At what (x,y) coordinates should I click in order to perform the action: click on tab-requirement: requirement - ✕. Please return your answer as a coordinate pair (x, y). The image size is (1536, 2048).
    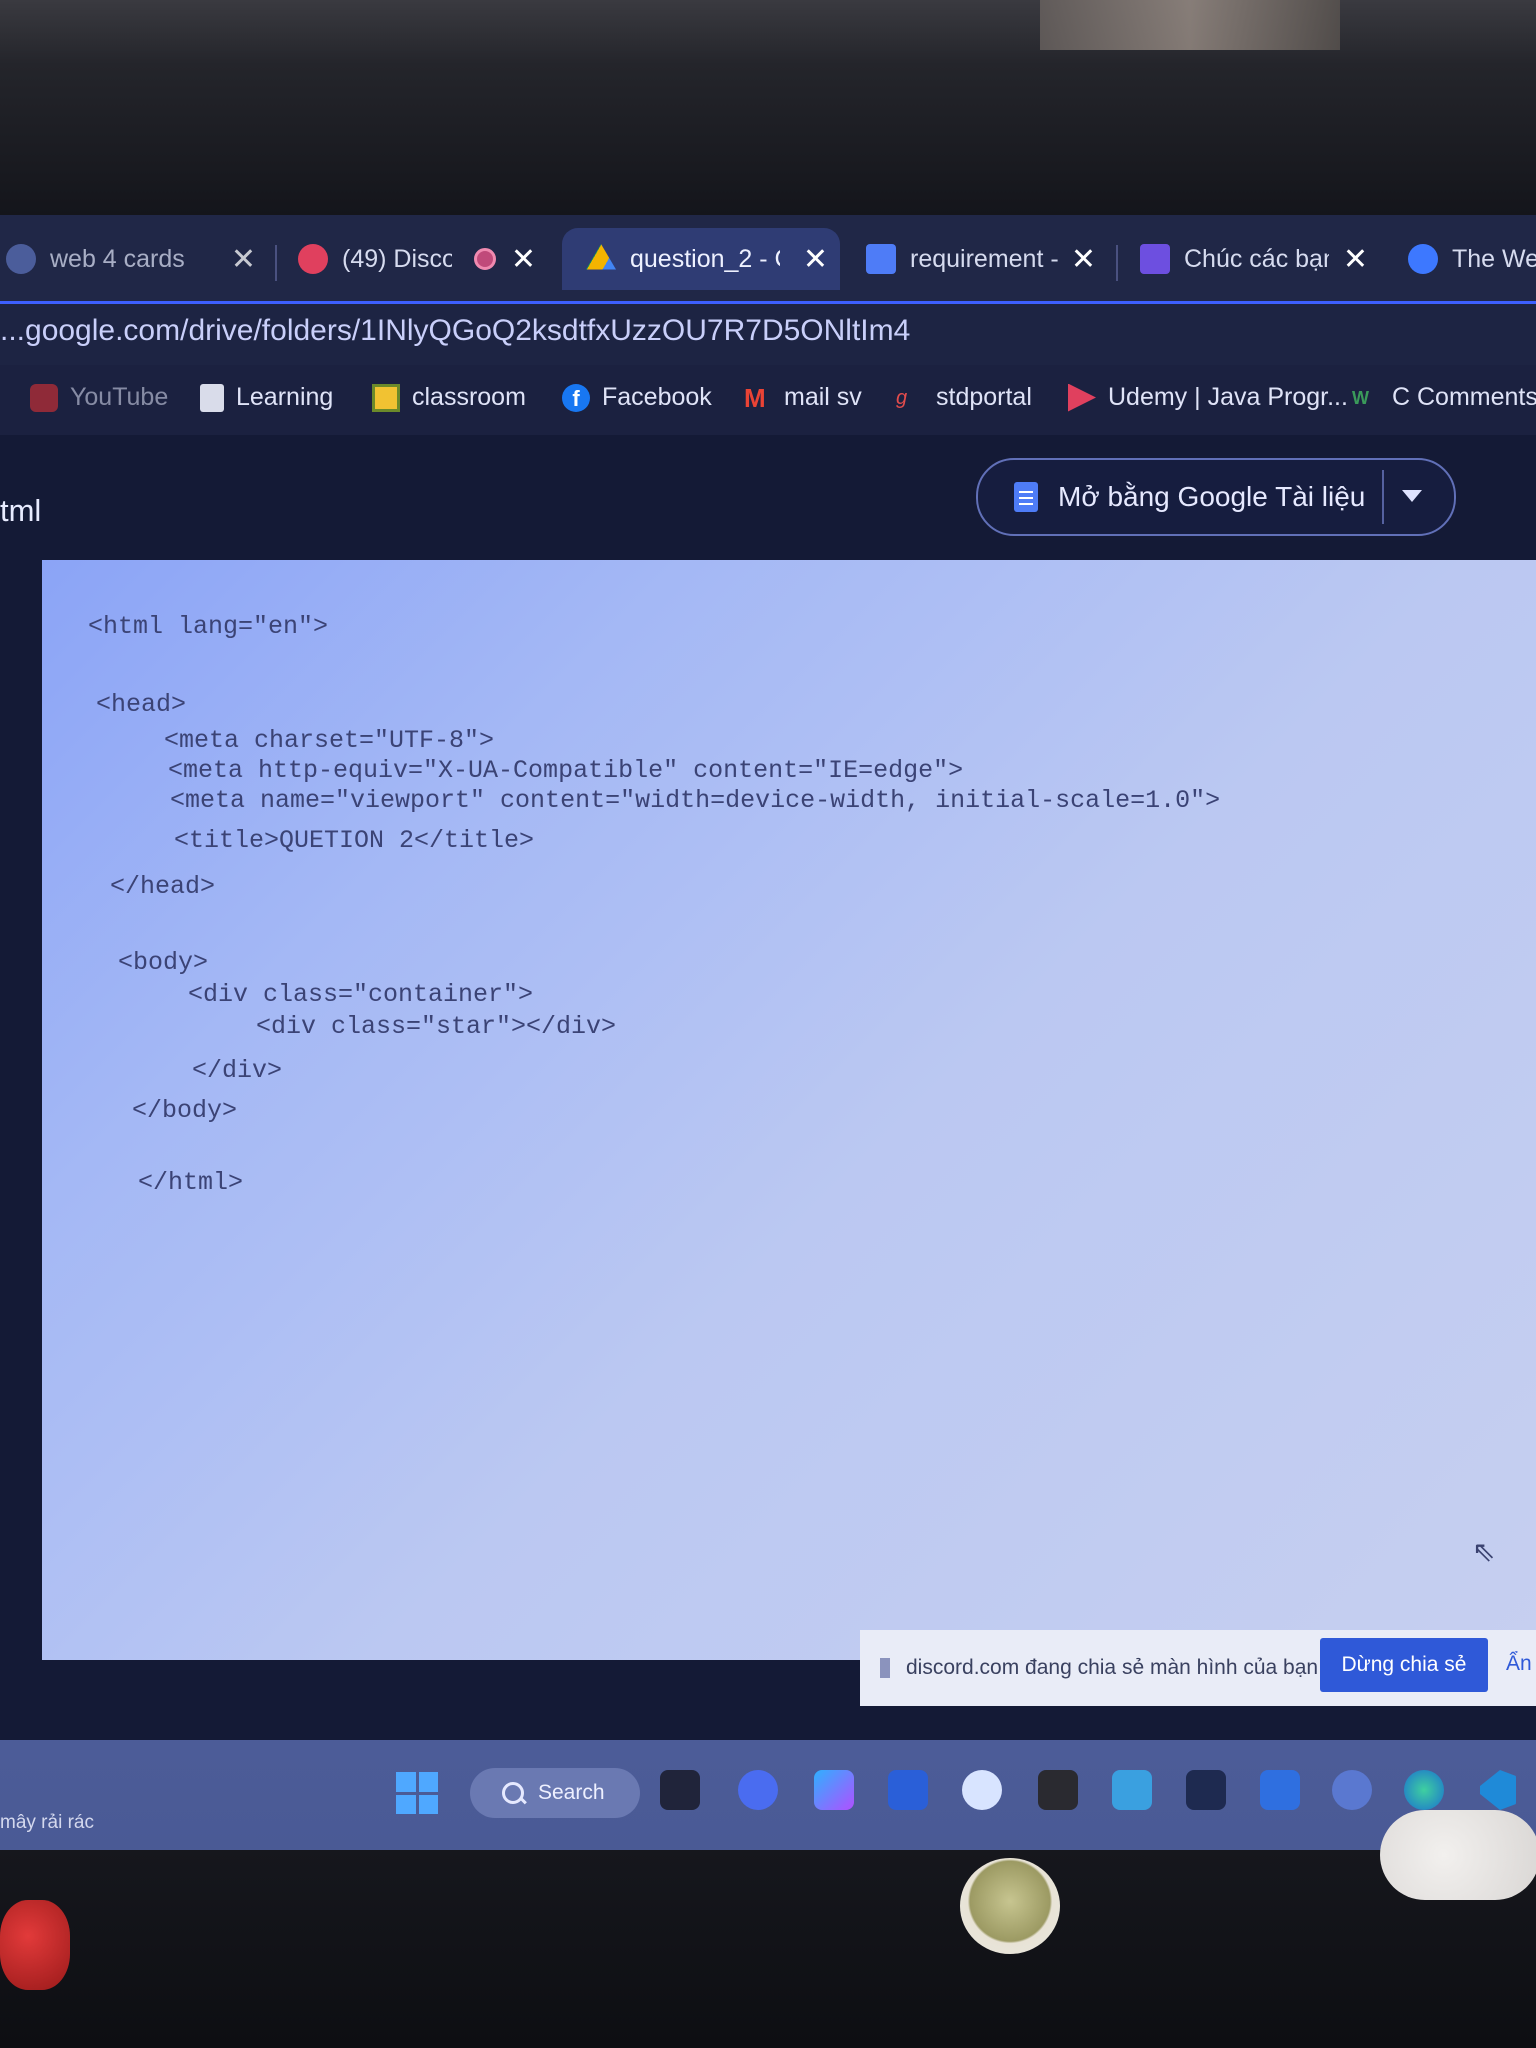
    Looking at the image, I should click on (987, 259).